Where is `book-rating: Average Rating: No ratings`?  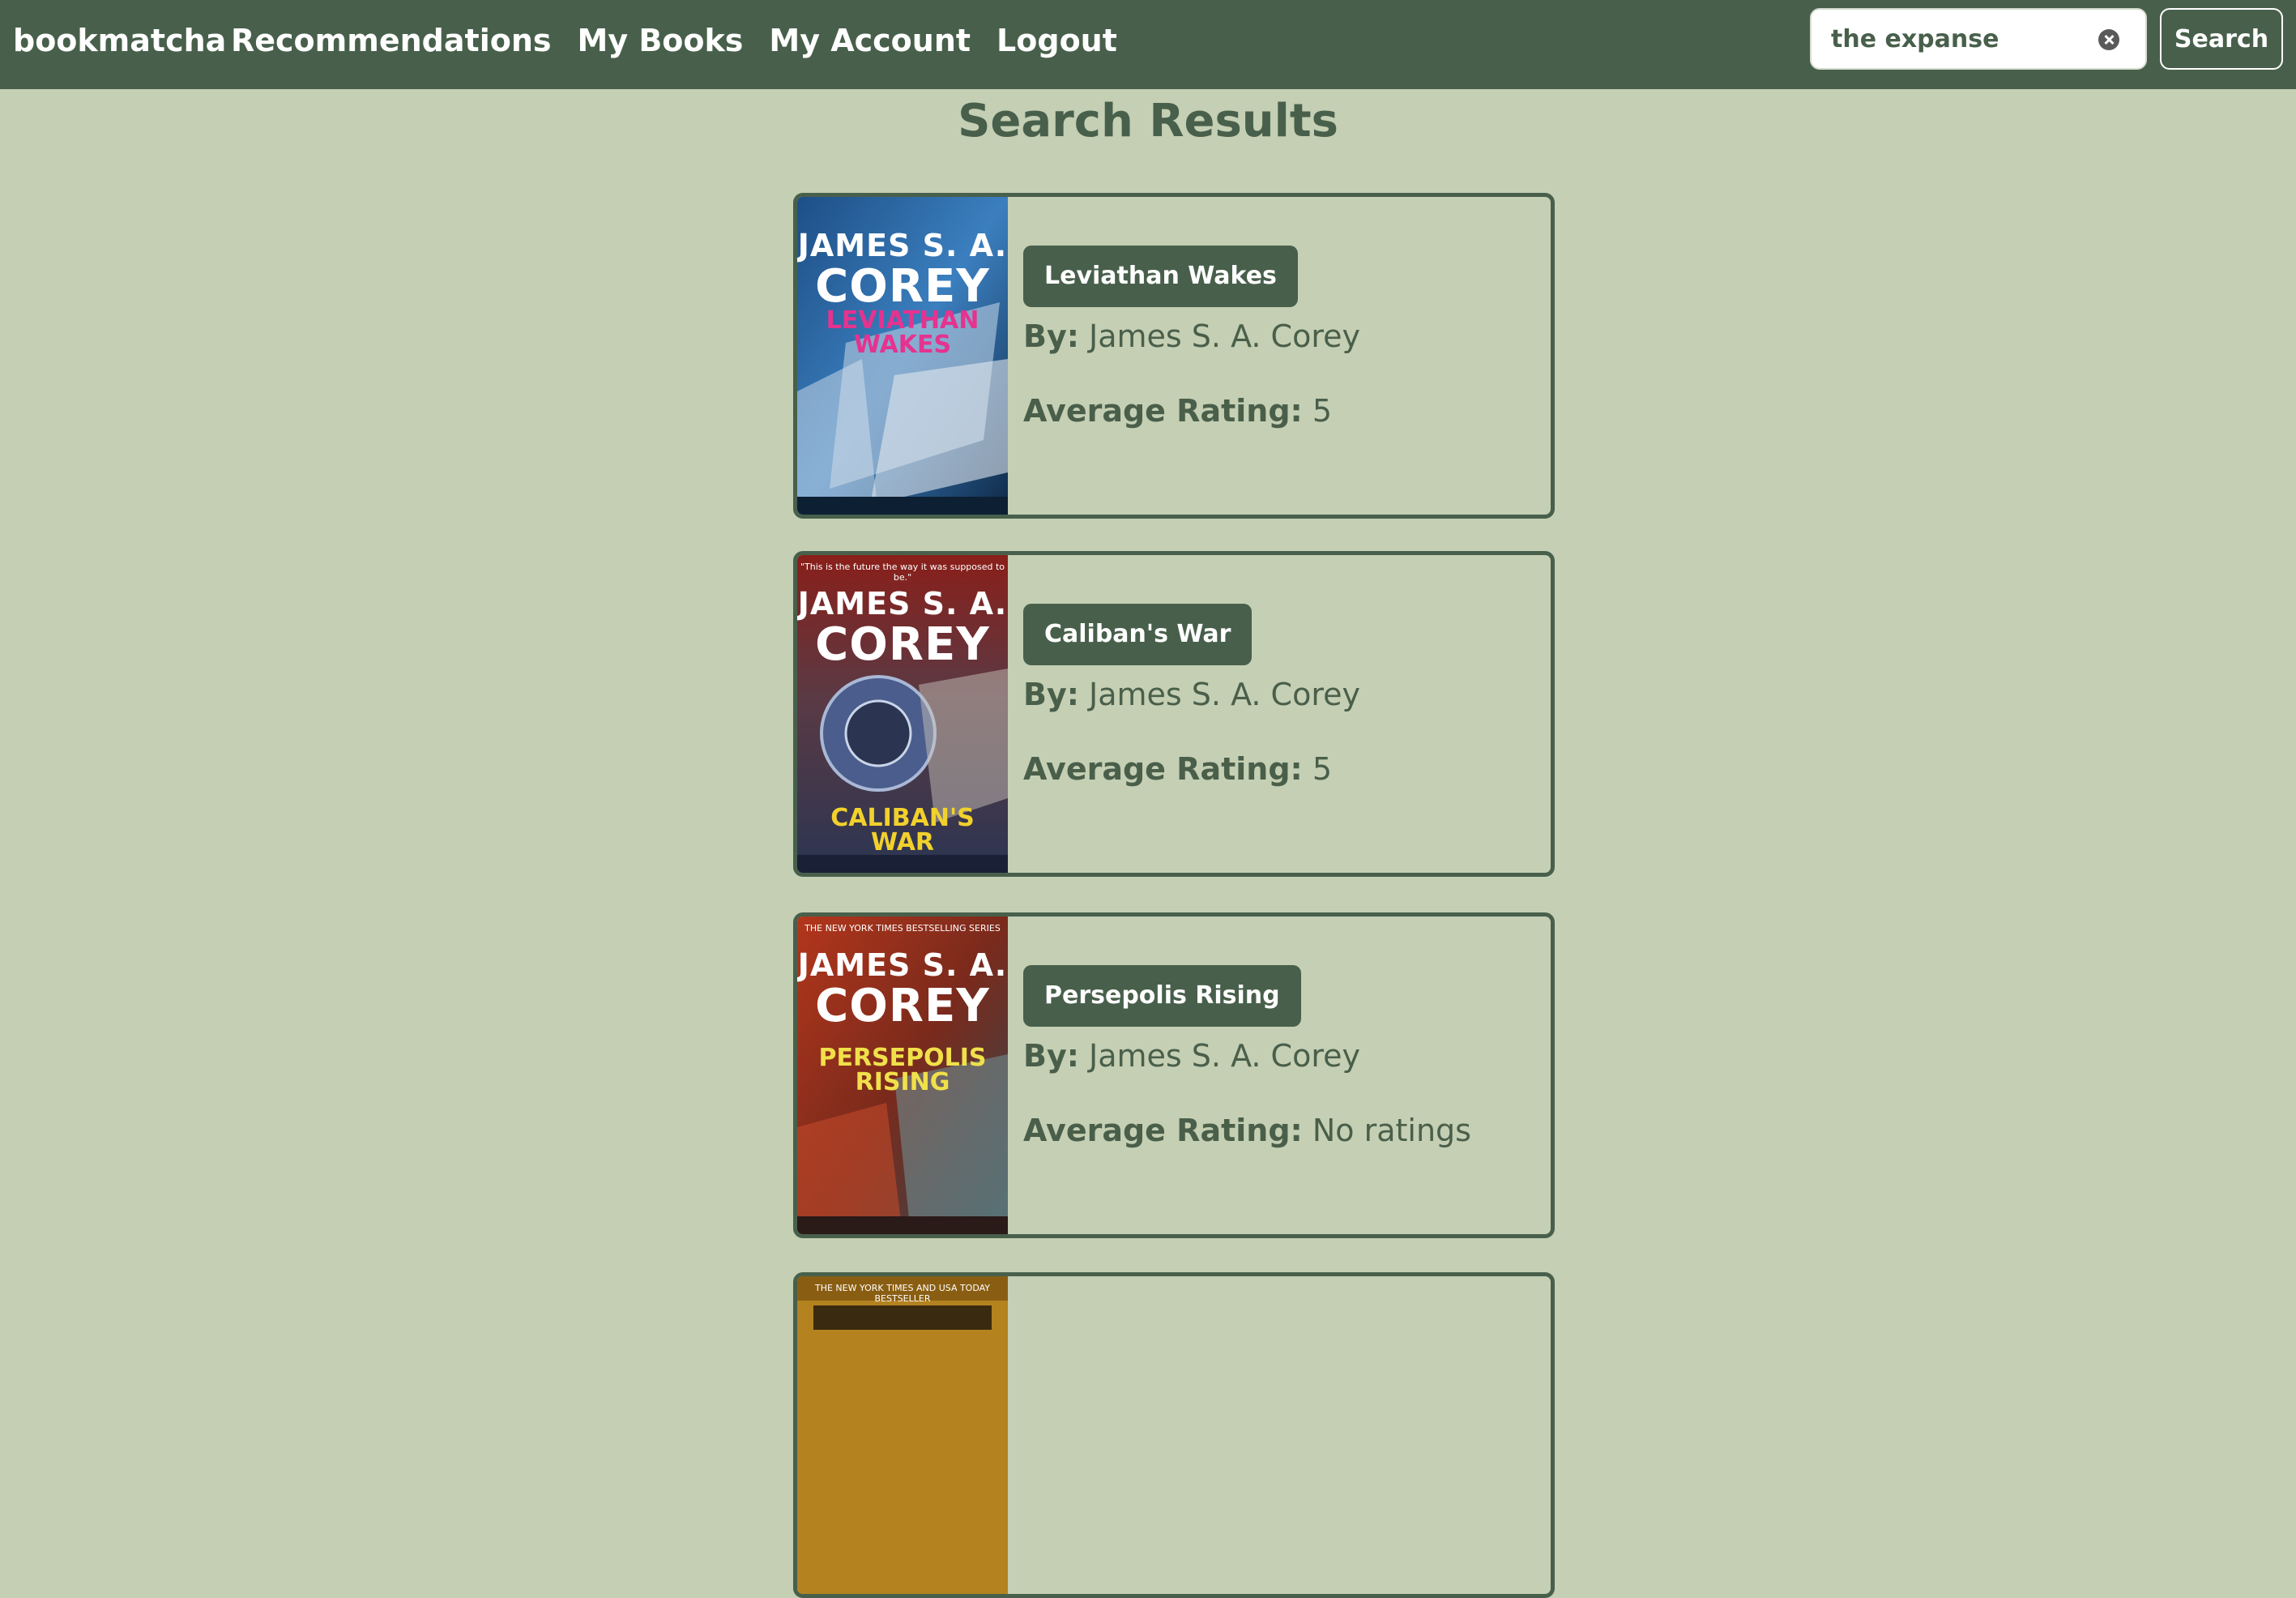 book-rating: Average Rating: No ratings is located at coordinates (1247, 1130).